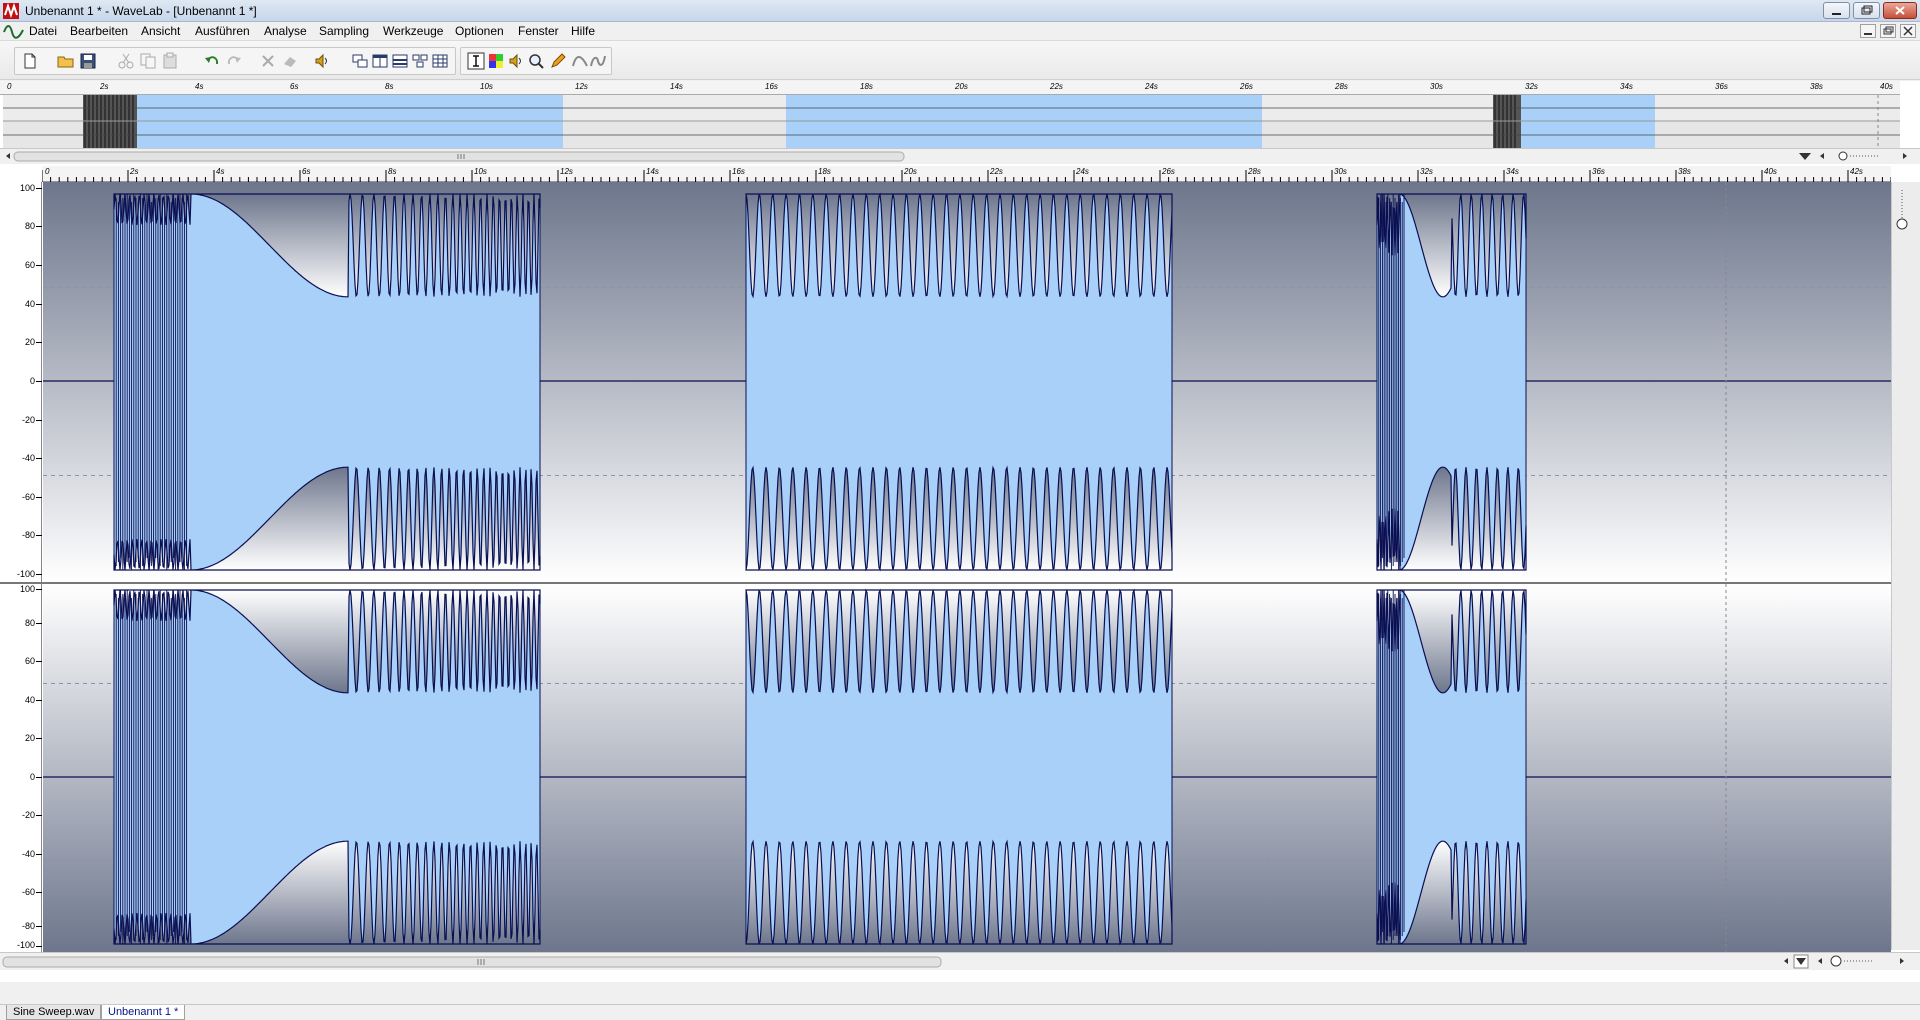 Image resolution: width=1920 pixels, height=1020 pixels. I want to click on paste-button, so click(170, 61).